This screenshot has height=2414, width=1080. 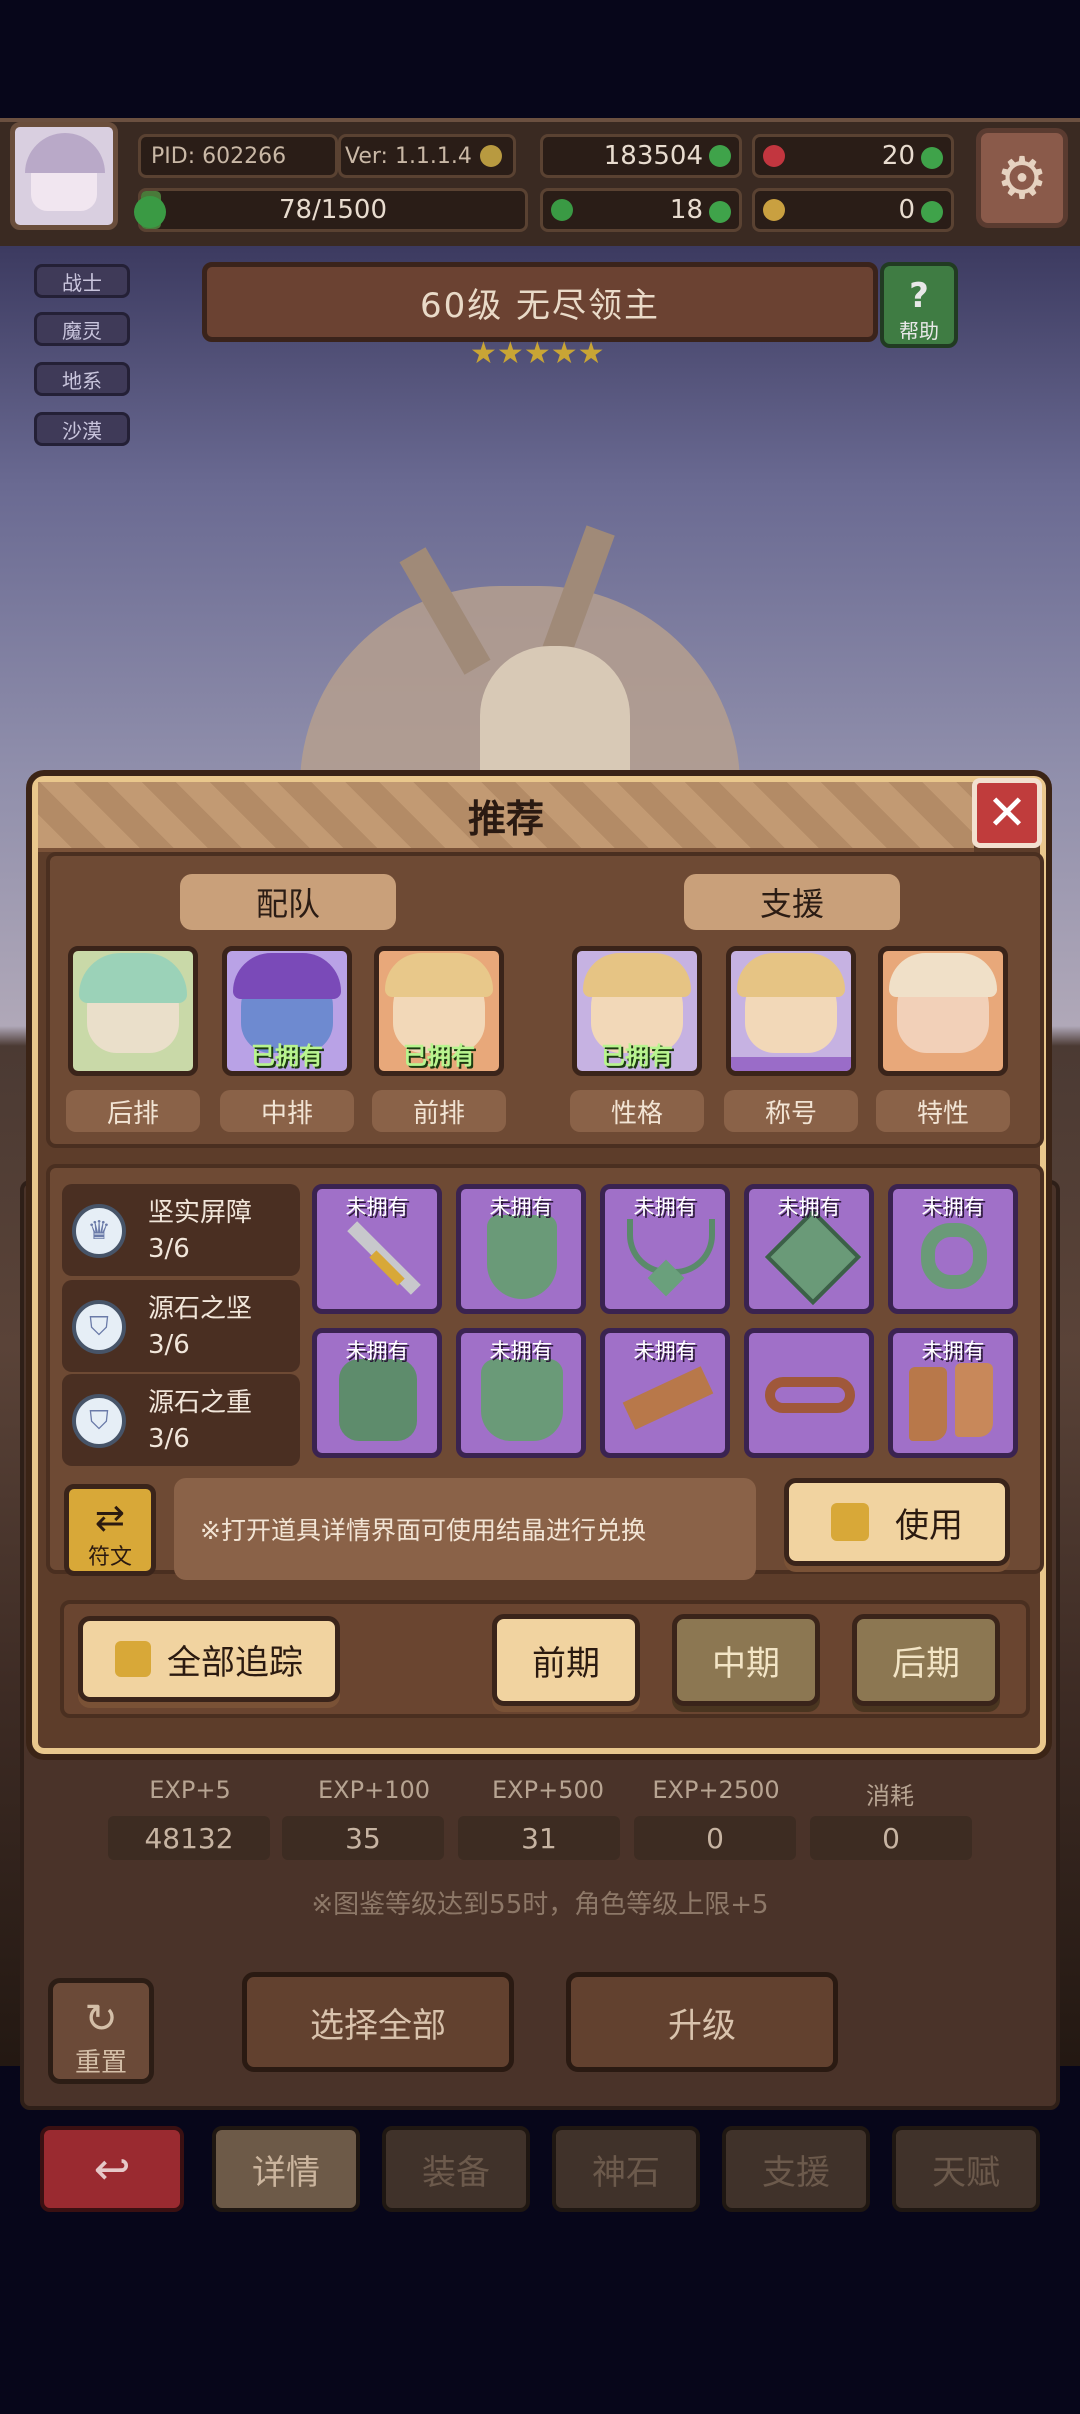 What do you see at coordinates (363, 1838) in the screenshot?
I see `exp-count: 35` at bounding box center [363, 1838].